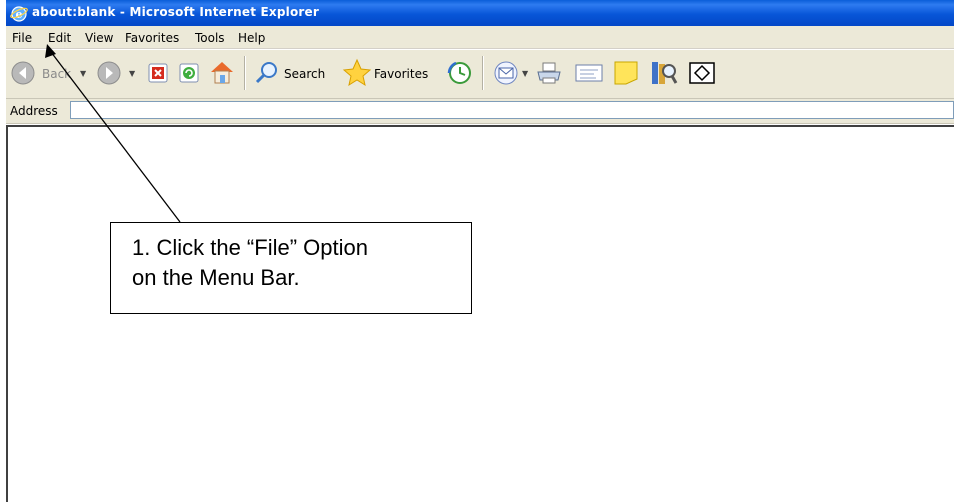 The image size is (954, 502). What do you see at coordinates (23, 73) in the screenshot?
I see `back-arrow-icon` at bounding box center [23, 73].